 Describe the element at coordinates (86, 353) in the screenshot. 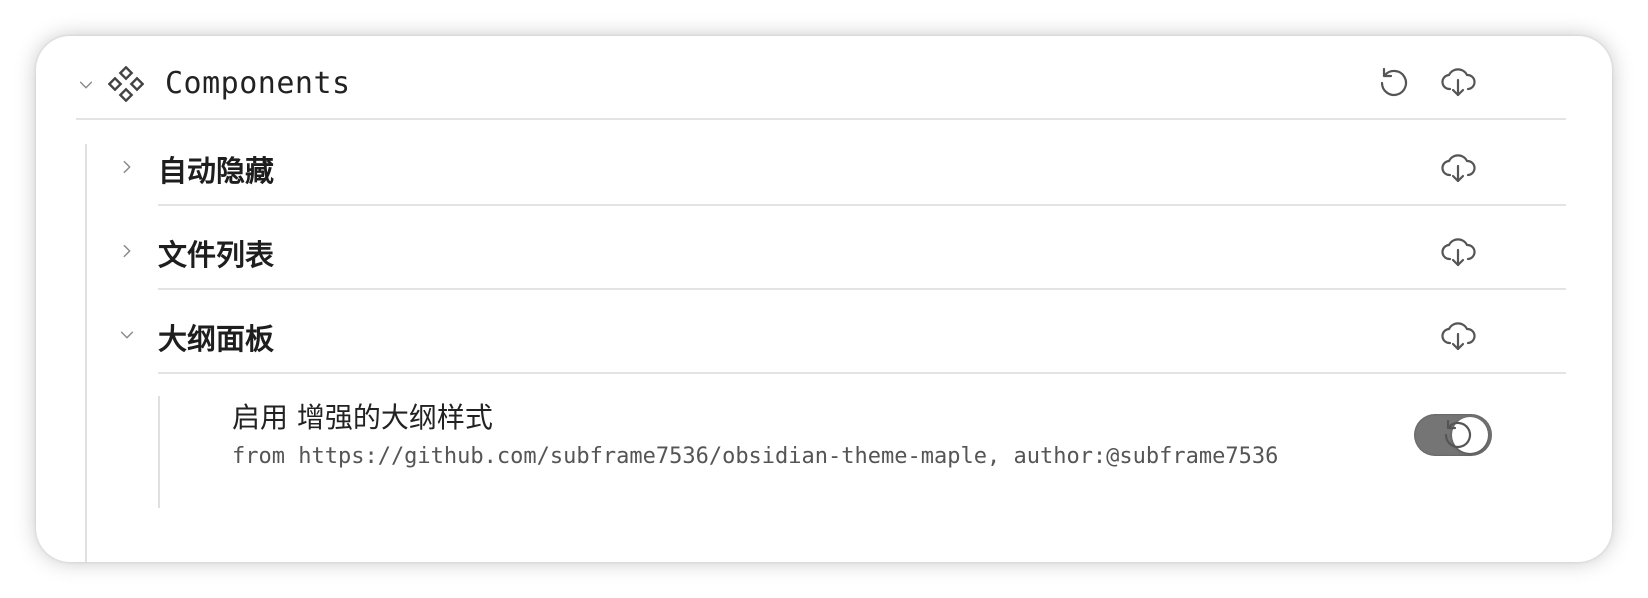

I see `tree-guide-line` at that location.